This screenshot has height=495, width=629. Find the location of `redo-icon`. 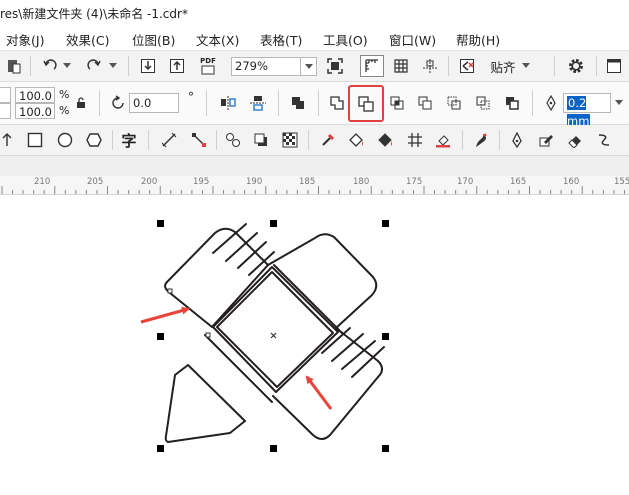

redo-icon is located at coordinates (94, 66).